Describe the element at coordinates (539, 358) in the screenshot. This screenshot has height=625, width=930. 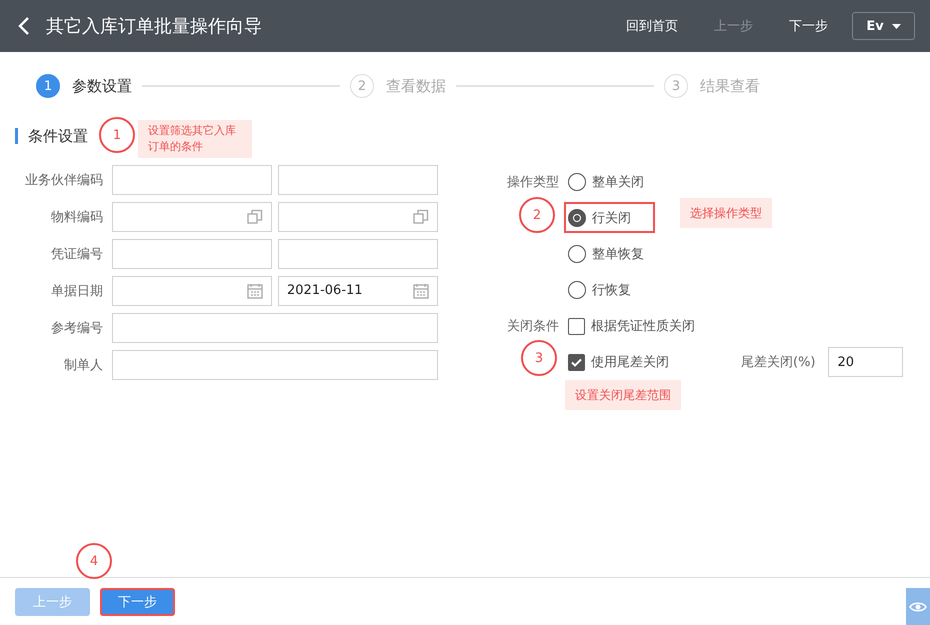
I see `step-marker: 3` at that location.